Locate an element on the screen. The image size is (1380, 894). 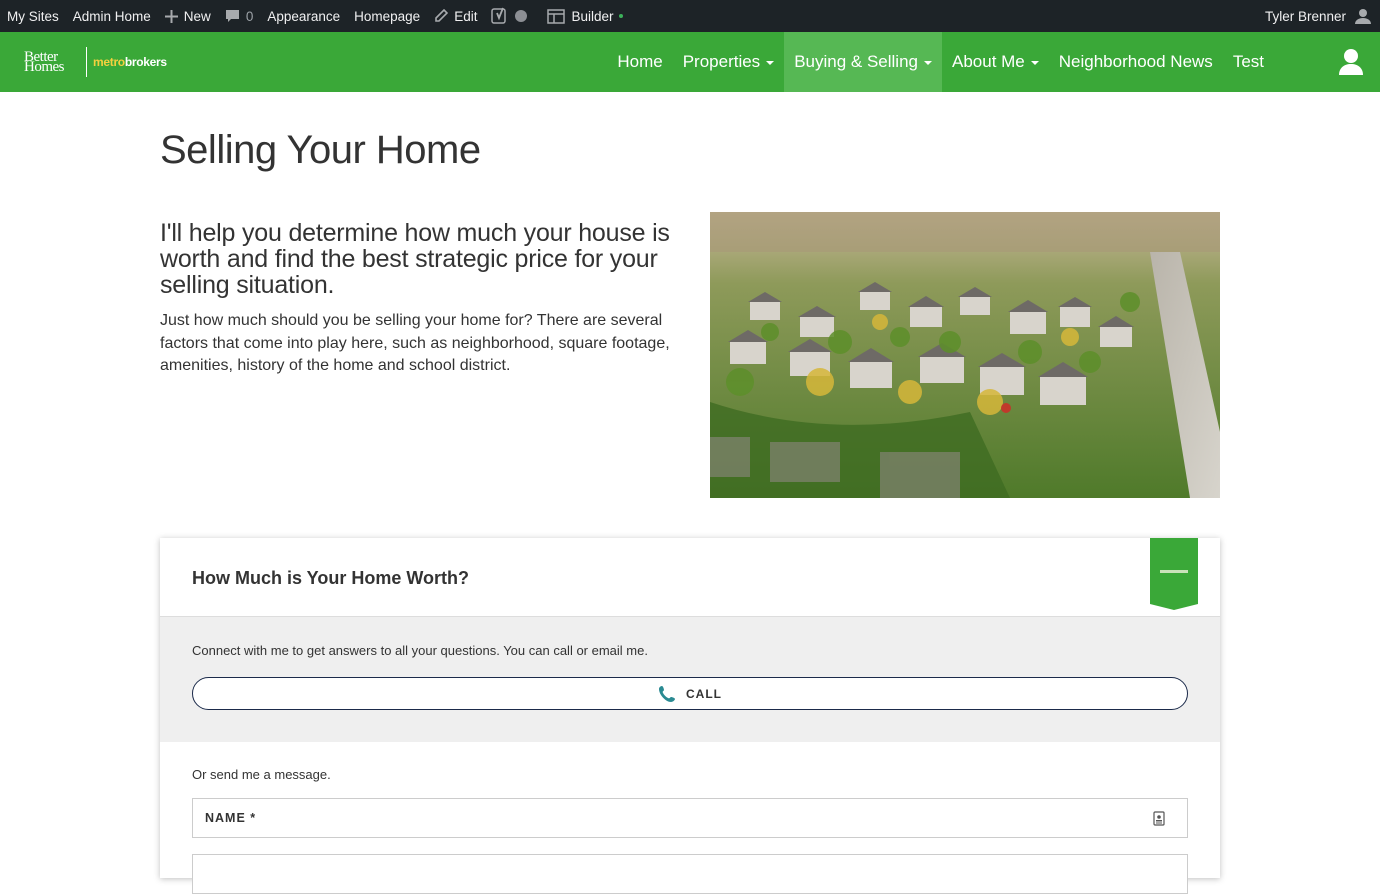
homepage-link: Homepage is located at coordinates (387, 16).